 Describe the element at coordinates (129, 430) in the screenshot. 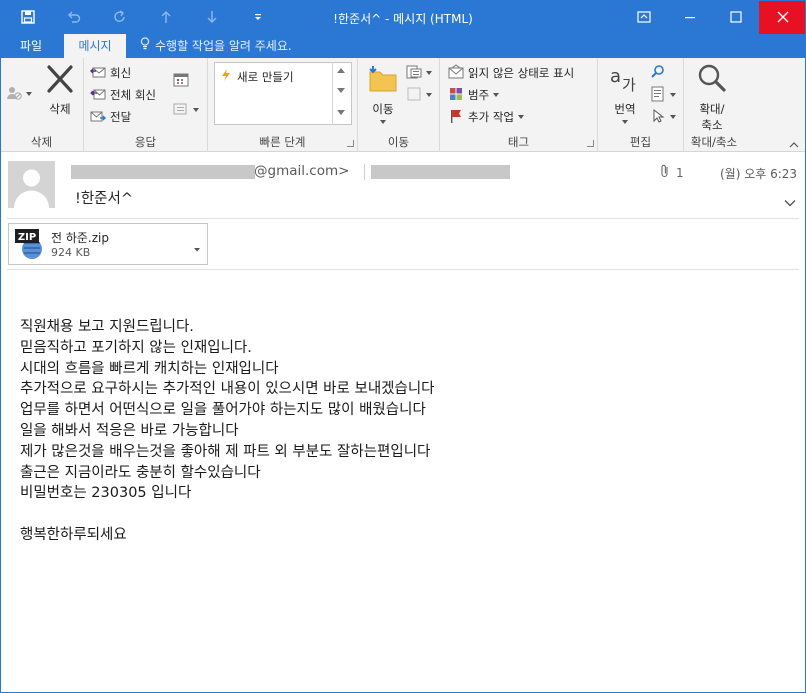

I see `body-line: 일을 해봐서 적응은 바로 가능합니다` at that location.